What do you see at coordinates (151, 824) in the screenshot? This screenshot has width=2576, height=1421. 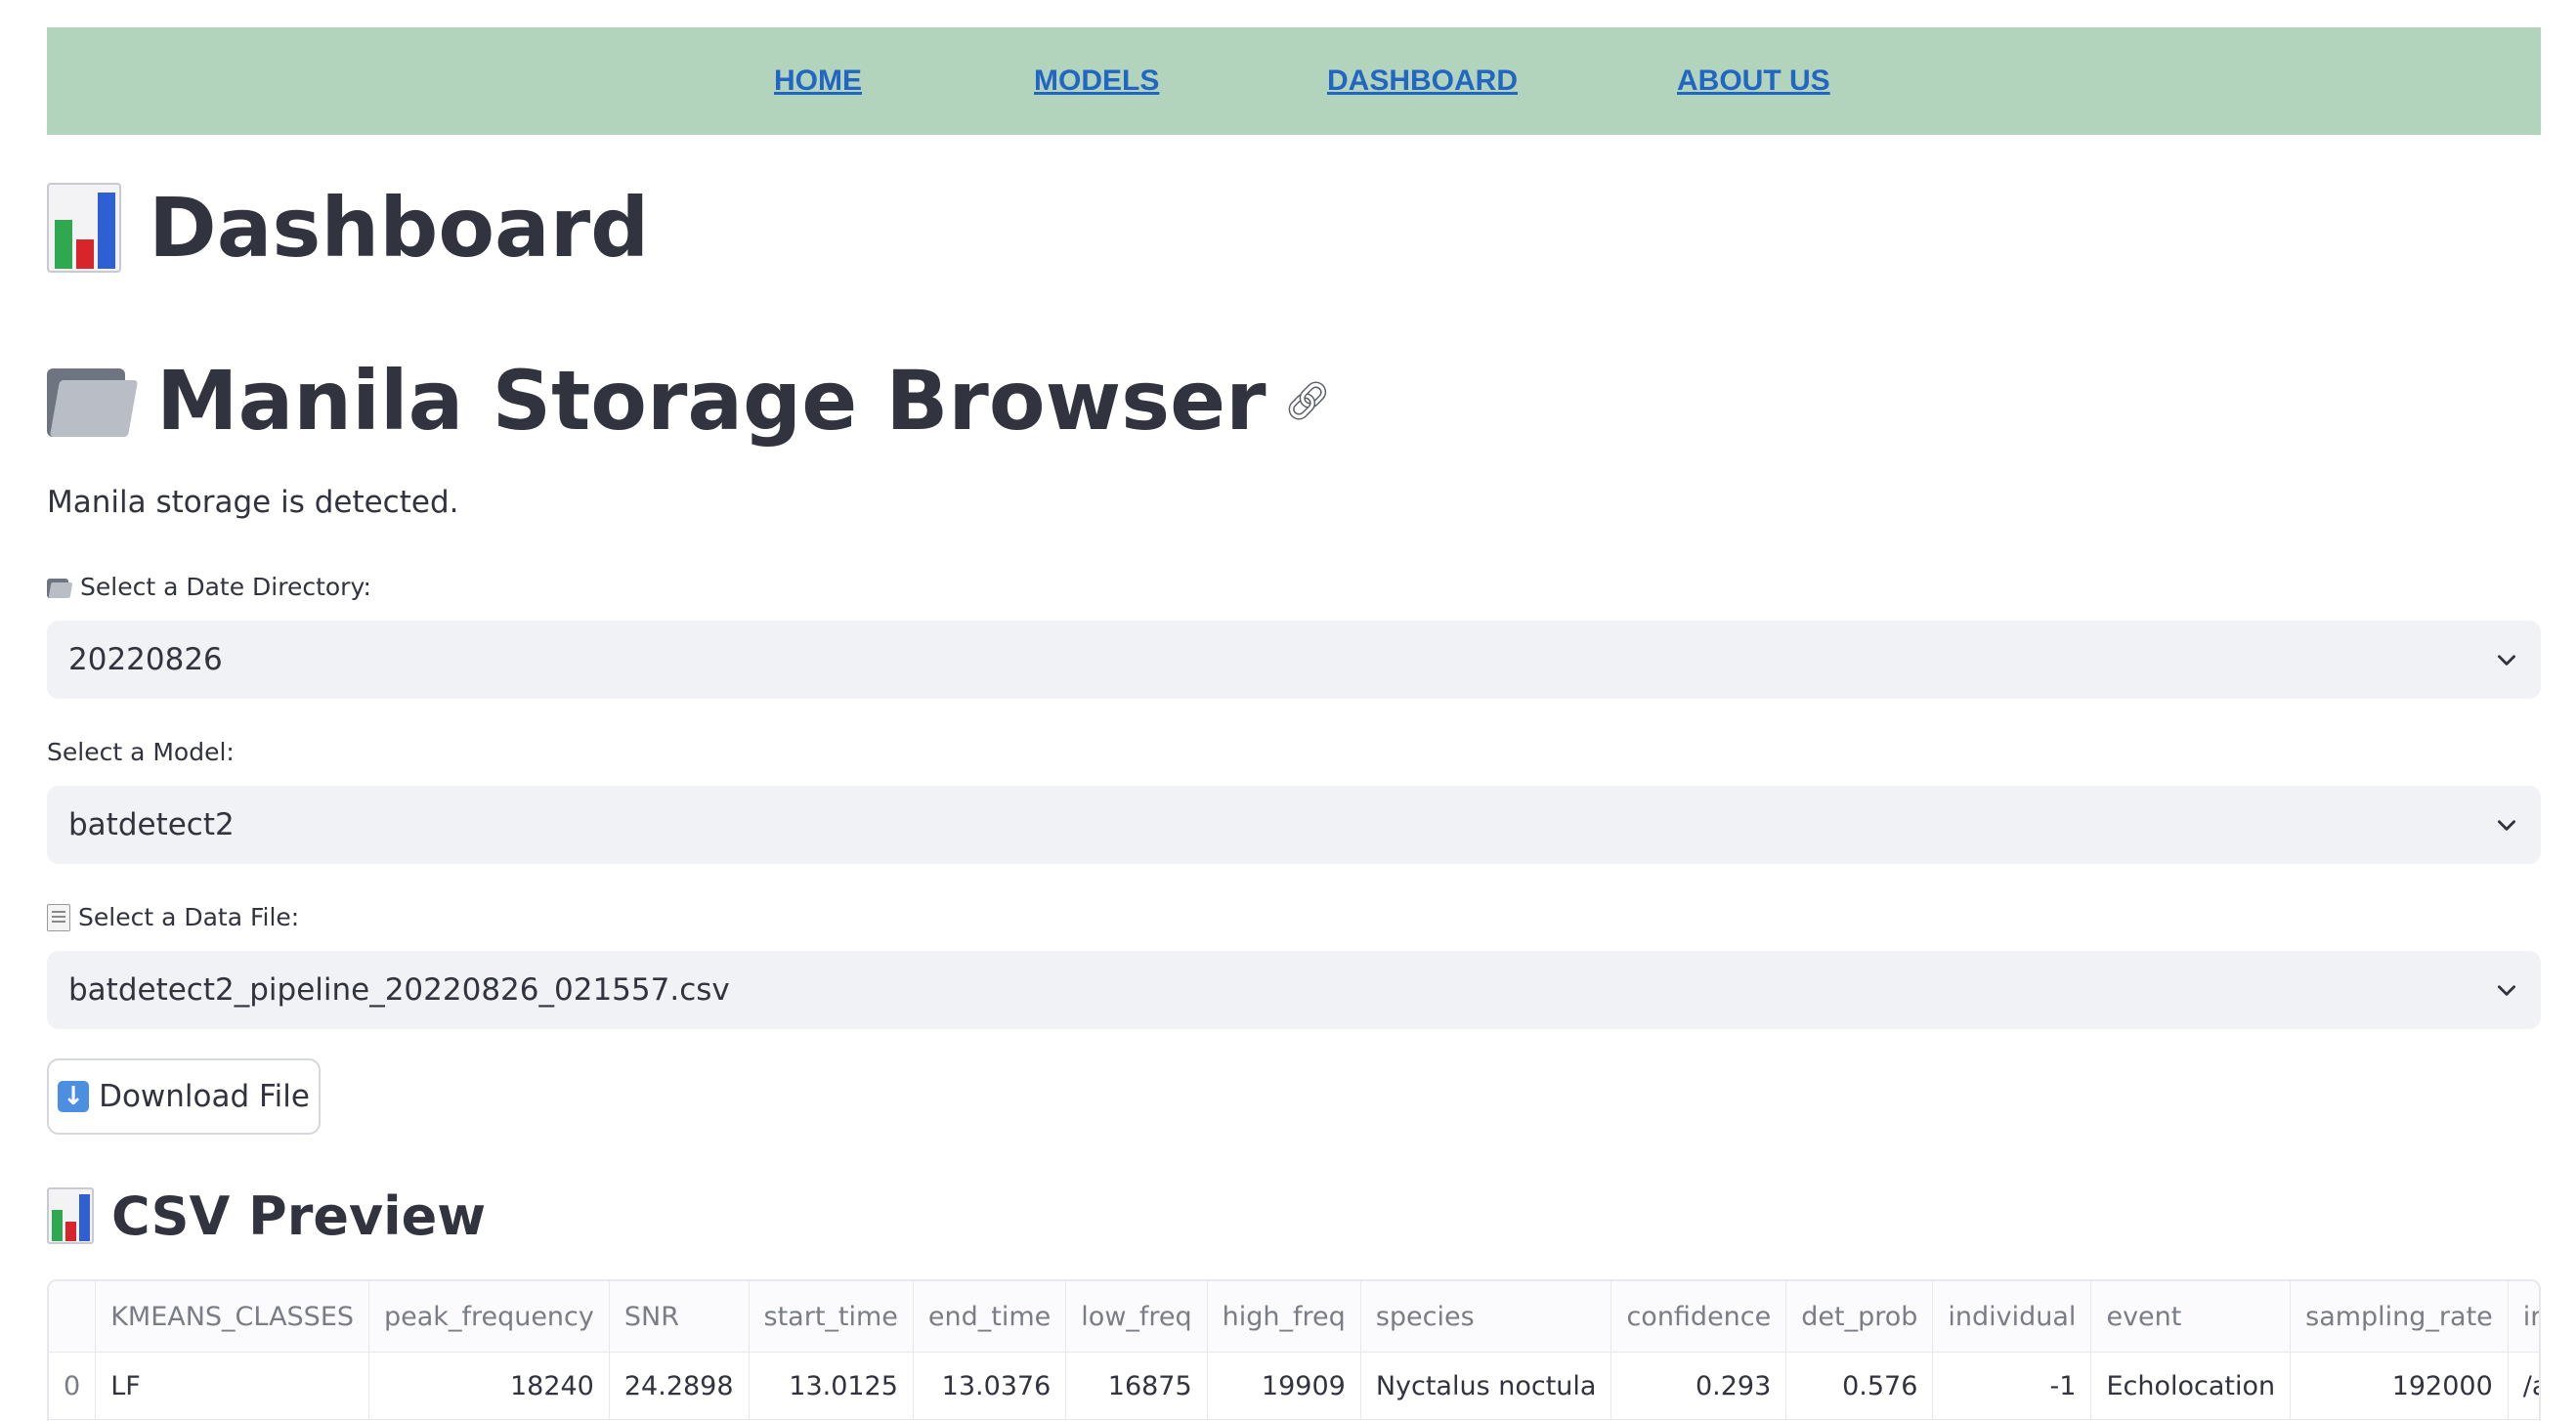 I see `model-select-value: batdetect2` at bounding box center [151, 824].